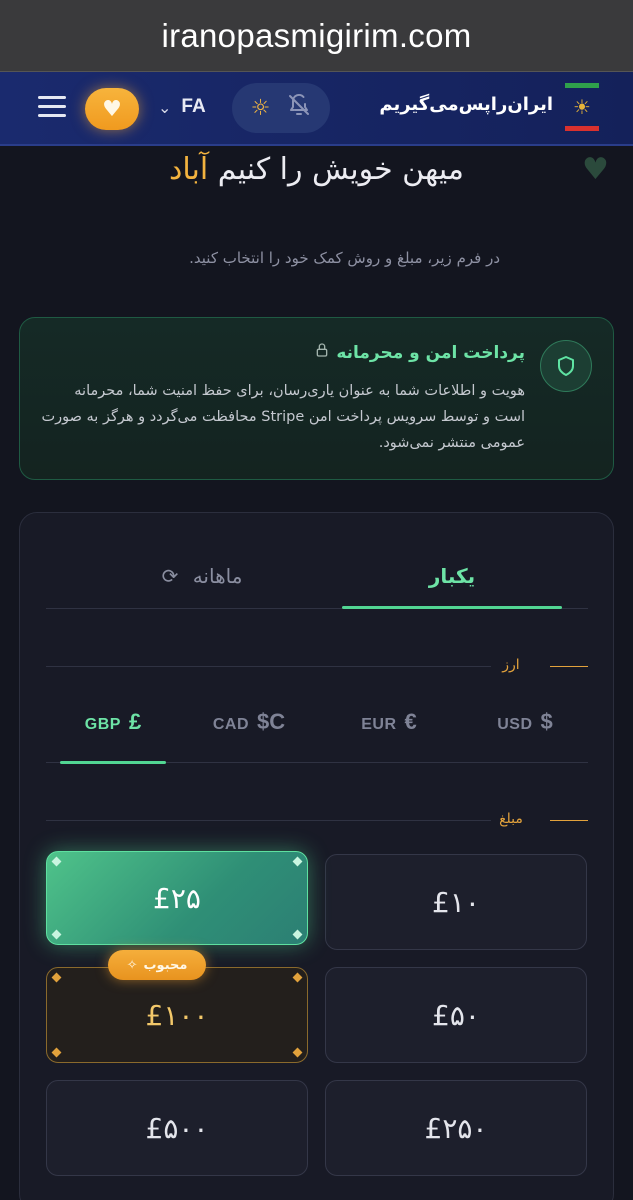  What do you see at coordinates (113, 736) in the screenshot?
I see `currency-gbp: GBP £` at bounding box center [113, 736].